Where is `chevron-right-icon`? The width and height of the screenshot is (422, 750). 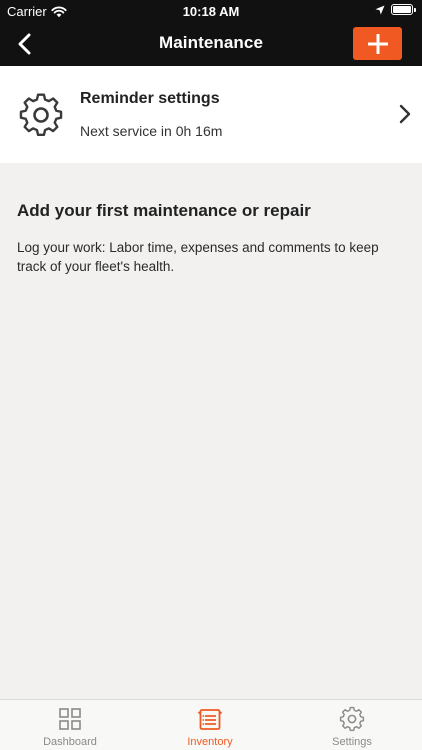
chevron-right-icon is located at coordinates (405, 114).